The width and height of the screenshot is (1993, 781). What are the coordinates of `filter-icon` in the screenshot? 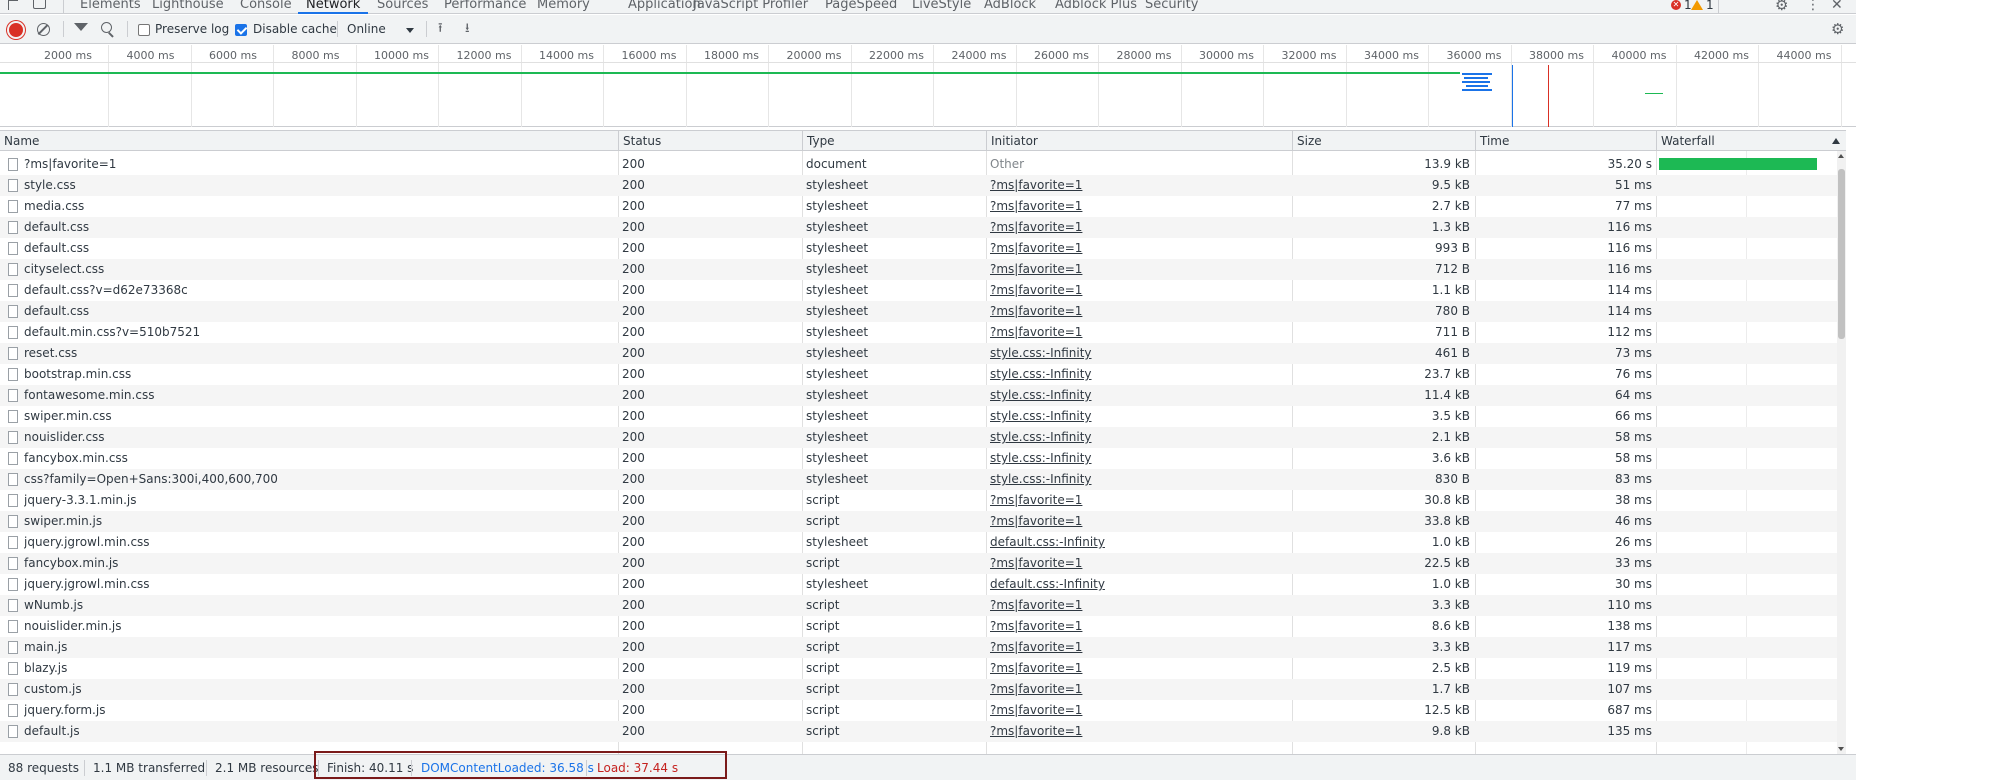 It's located at (81, 27).